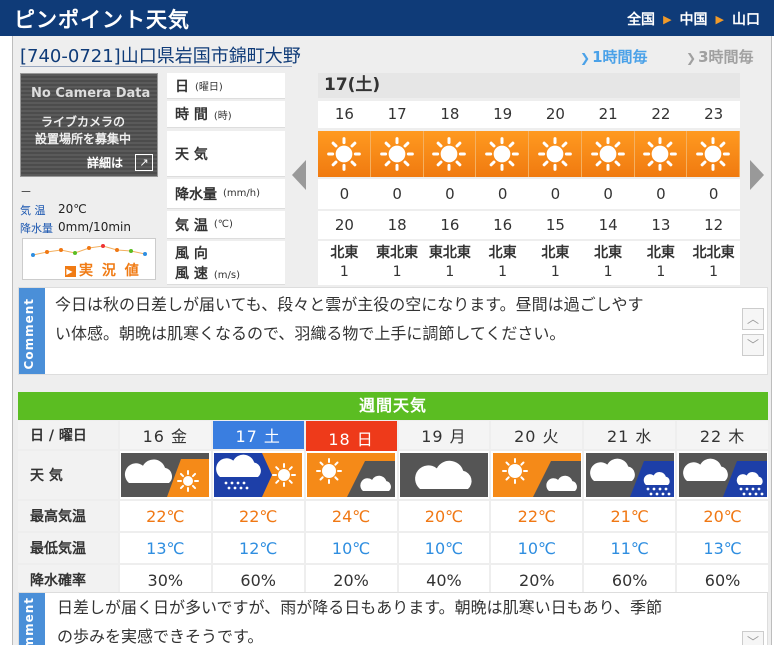  What do you see at coordinates (529, 194) in the screenshot?
I see `hourly-rain-row: 0 0 0 0 0 0 0 0` at bounding box center [529, 194].